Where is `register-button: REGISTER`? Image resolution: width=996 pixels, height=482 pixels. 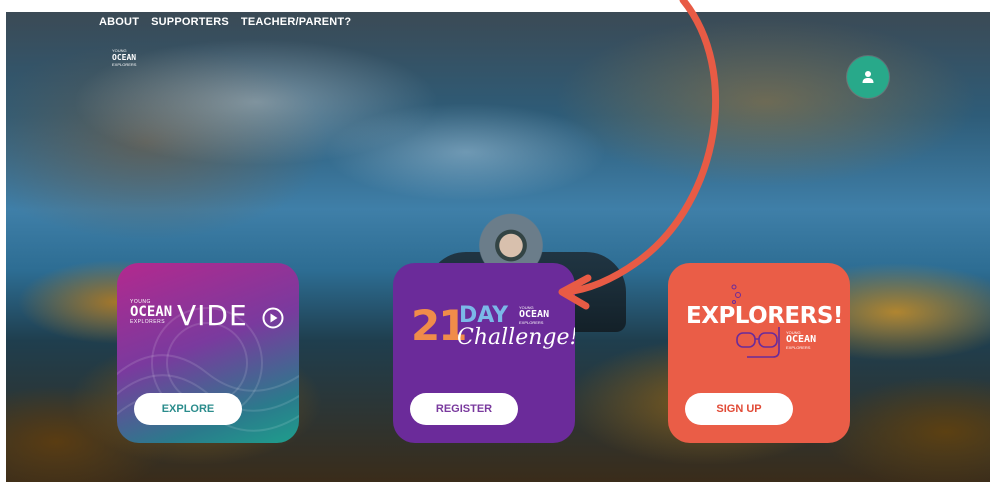 register-button: REGISTER is located at coordinates (464, 409).